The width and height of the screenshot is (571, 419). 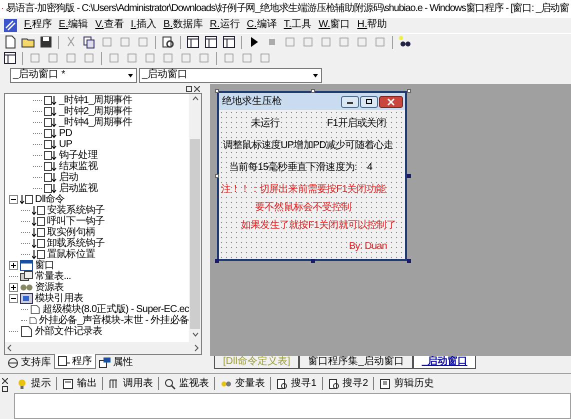 What do you see at coordinates (26, 276) in the screenshot?
I see `const-icon` at bounding box center [26, 276].